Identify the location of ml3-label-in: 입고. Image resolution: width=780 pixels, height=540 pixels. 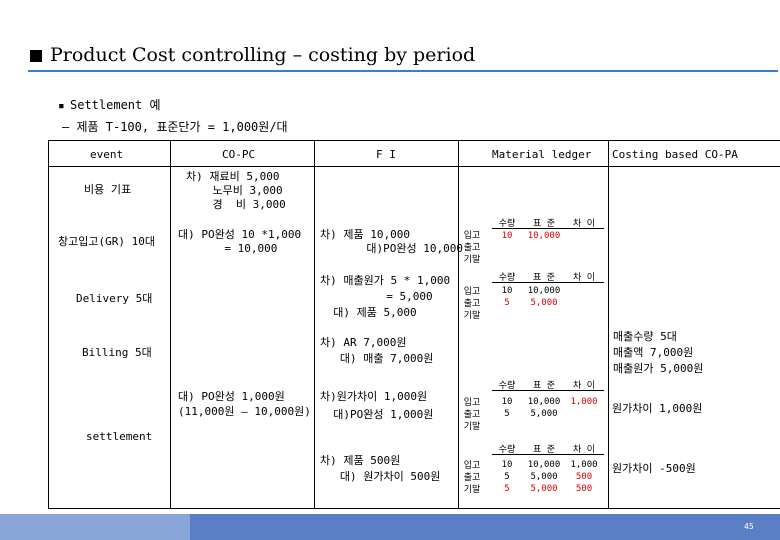
(472, 403).